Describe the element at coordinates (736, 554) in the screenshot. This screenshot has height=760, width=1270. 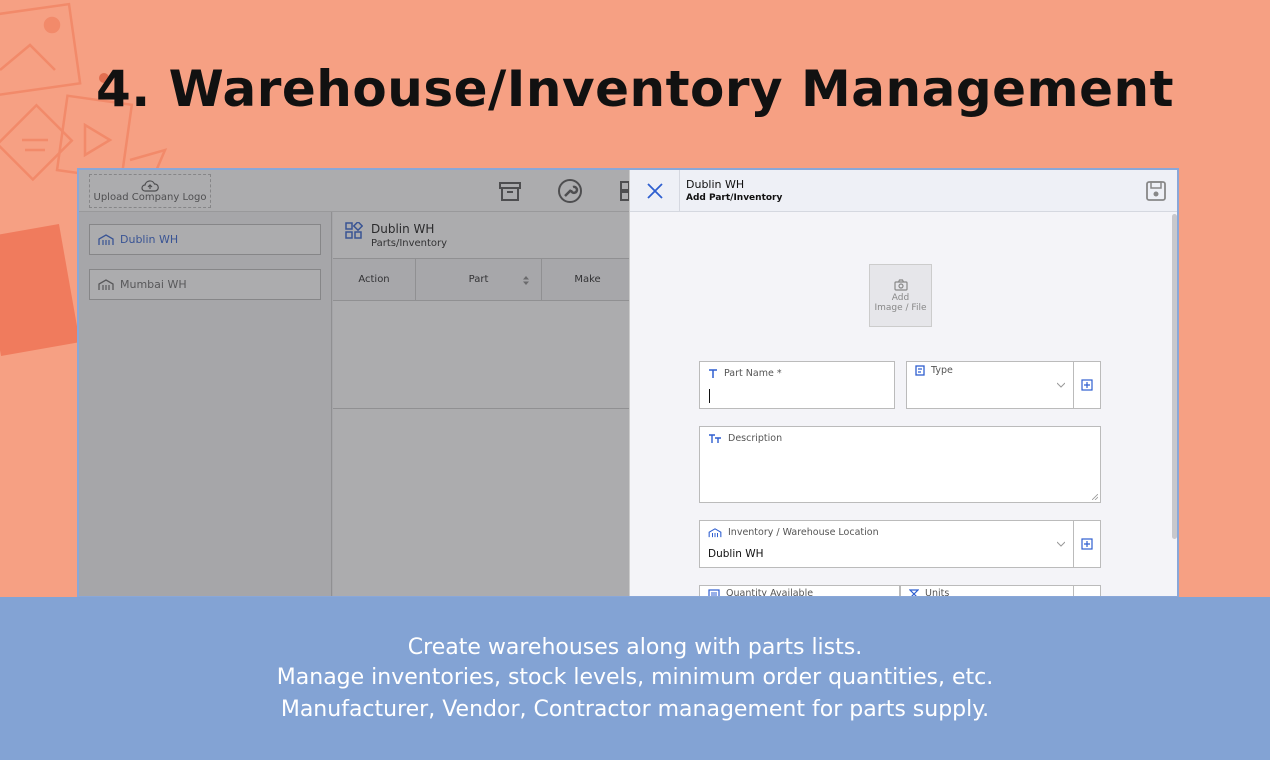
I see `location-value: Dublin WH` at that location.